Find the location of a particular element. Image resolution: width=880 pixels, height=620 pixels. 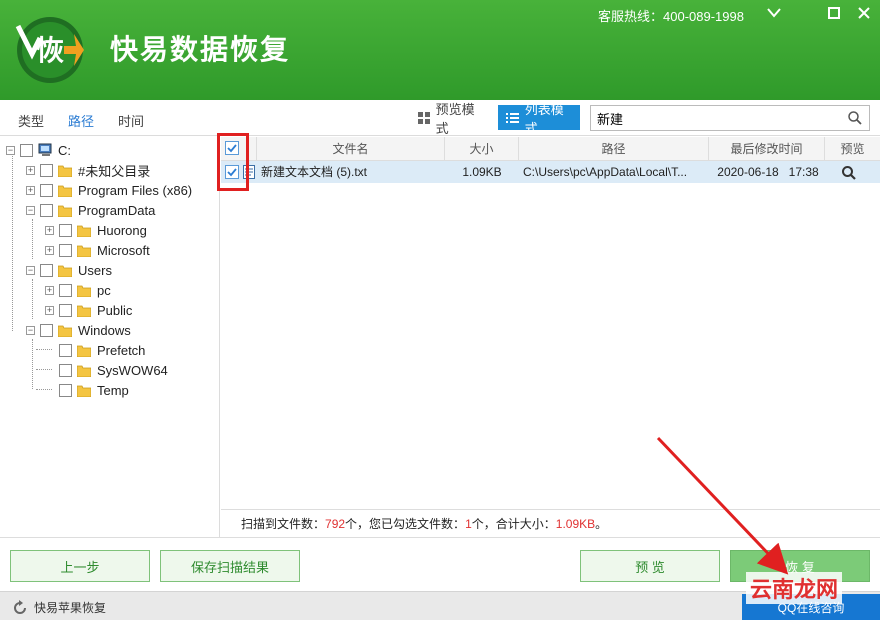

annotation-arrow is located at coordinates (722, 505).